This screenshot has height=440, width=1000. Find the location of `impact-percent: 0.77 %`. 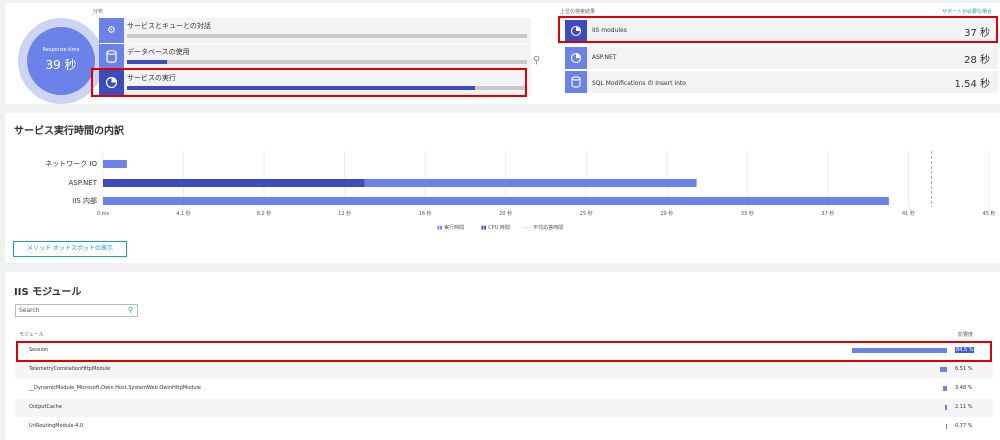

impact-percent: 0.77 % is located at coordinates (964, 426).